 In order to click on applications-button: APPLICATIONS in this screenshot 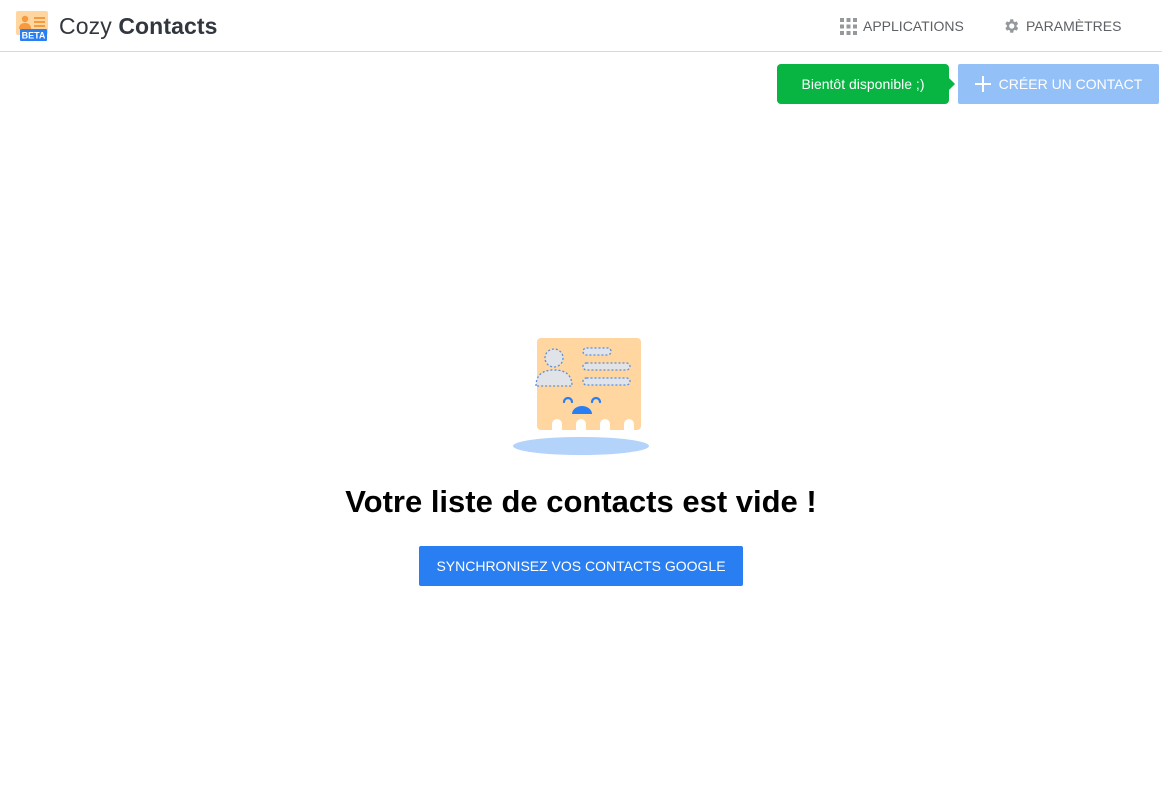, I will do `click(902, 26)`.